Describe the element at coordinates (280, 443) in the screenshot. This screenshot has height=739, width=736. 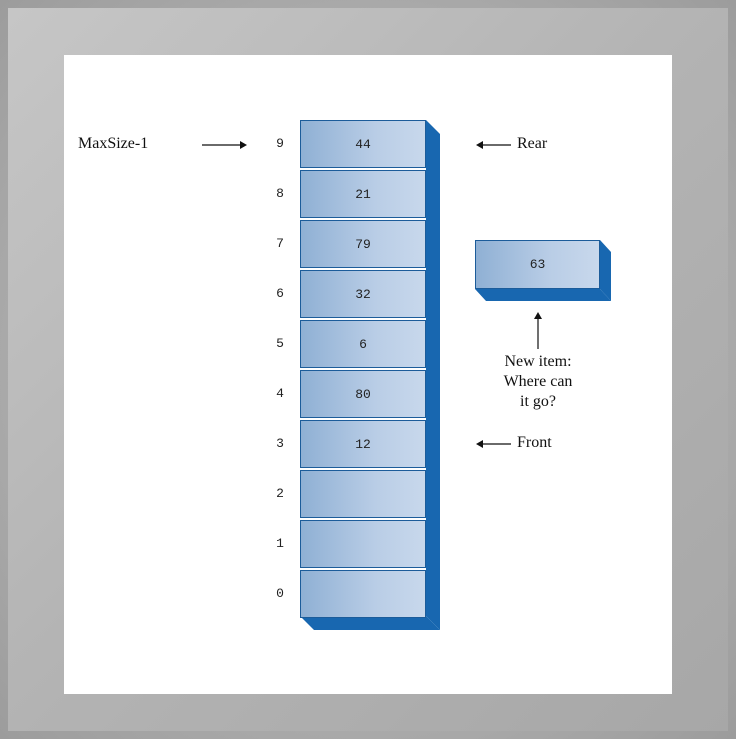
I see `index-label: 3` at that location.